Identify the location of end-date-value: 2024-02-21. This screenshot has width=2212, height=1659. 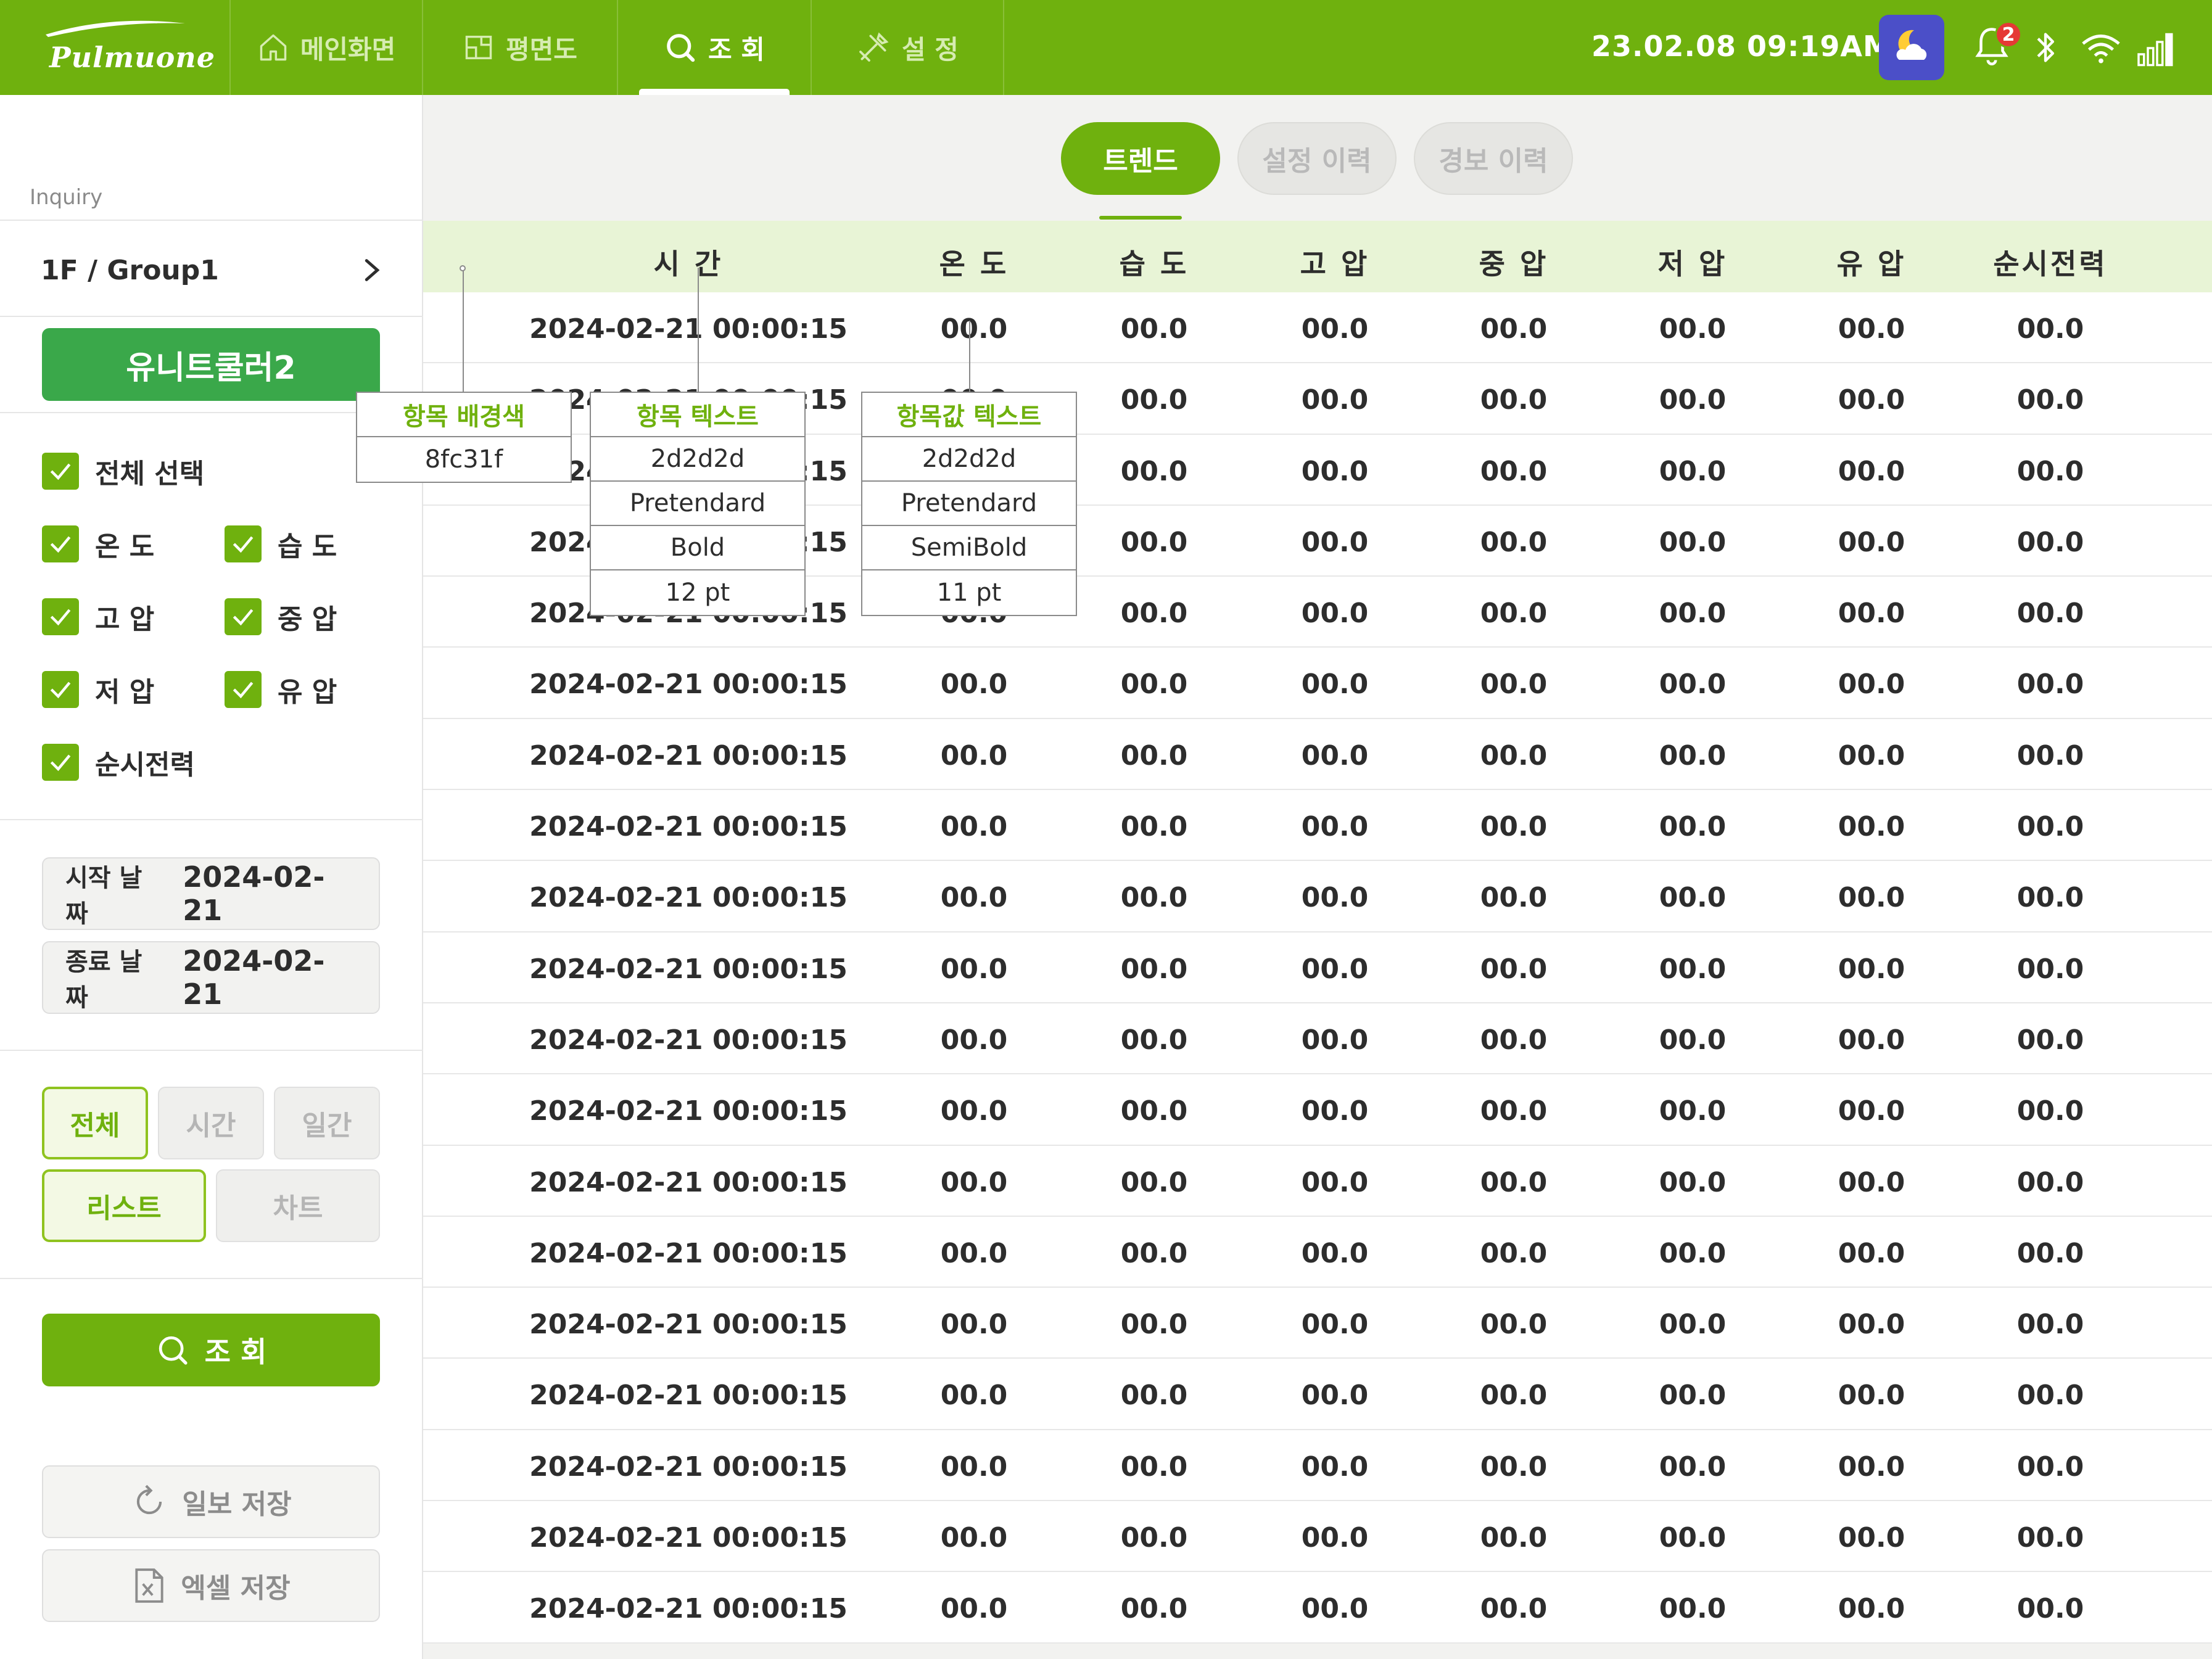
(254, 977).